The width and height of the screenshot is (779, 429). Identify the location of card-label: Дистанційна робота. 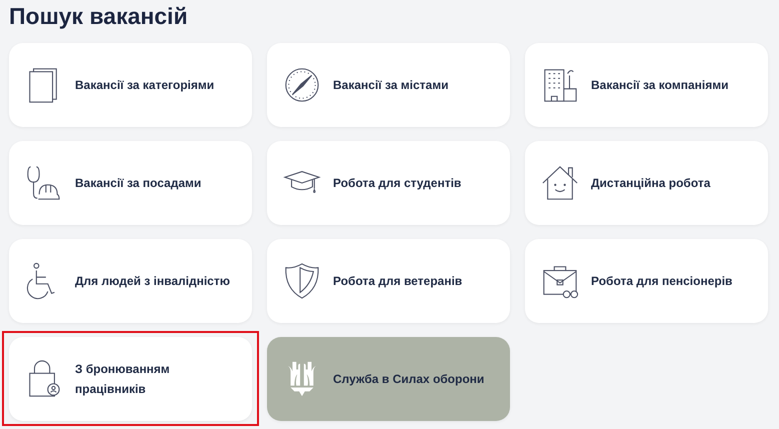
(650, 183).